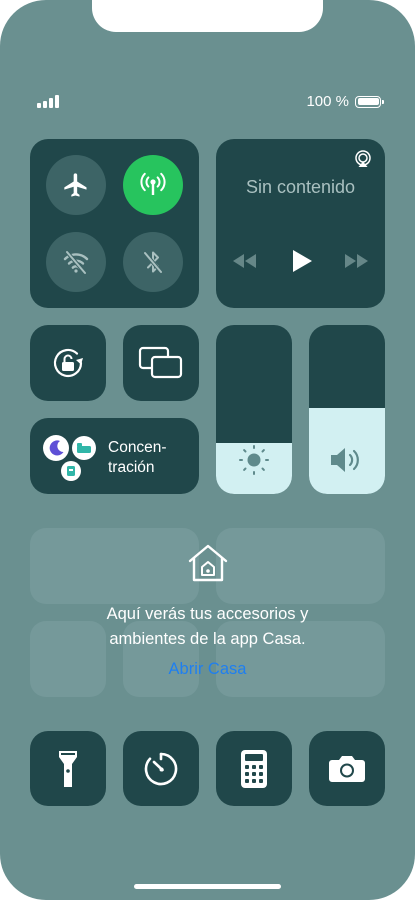 The height and width of the screenshot is (900, 415). I want to click on airplay-icon, so click(363, 159).